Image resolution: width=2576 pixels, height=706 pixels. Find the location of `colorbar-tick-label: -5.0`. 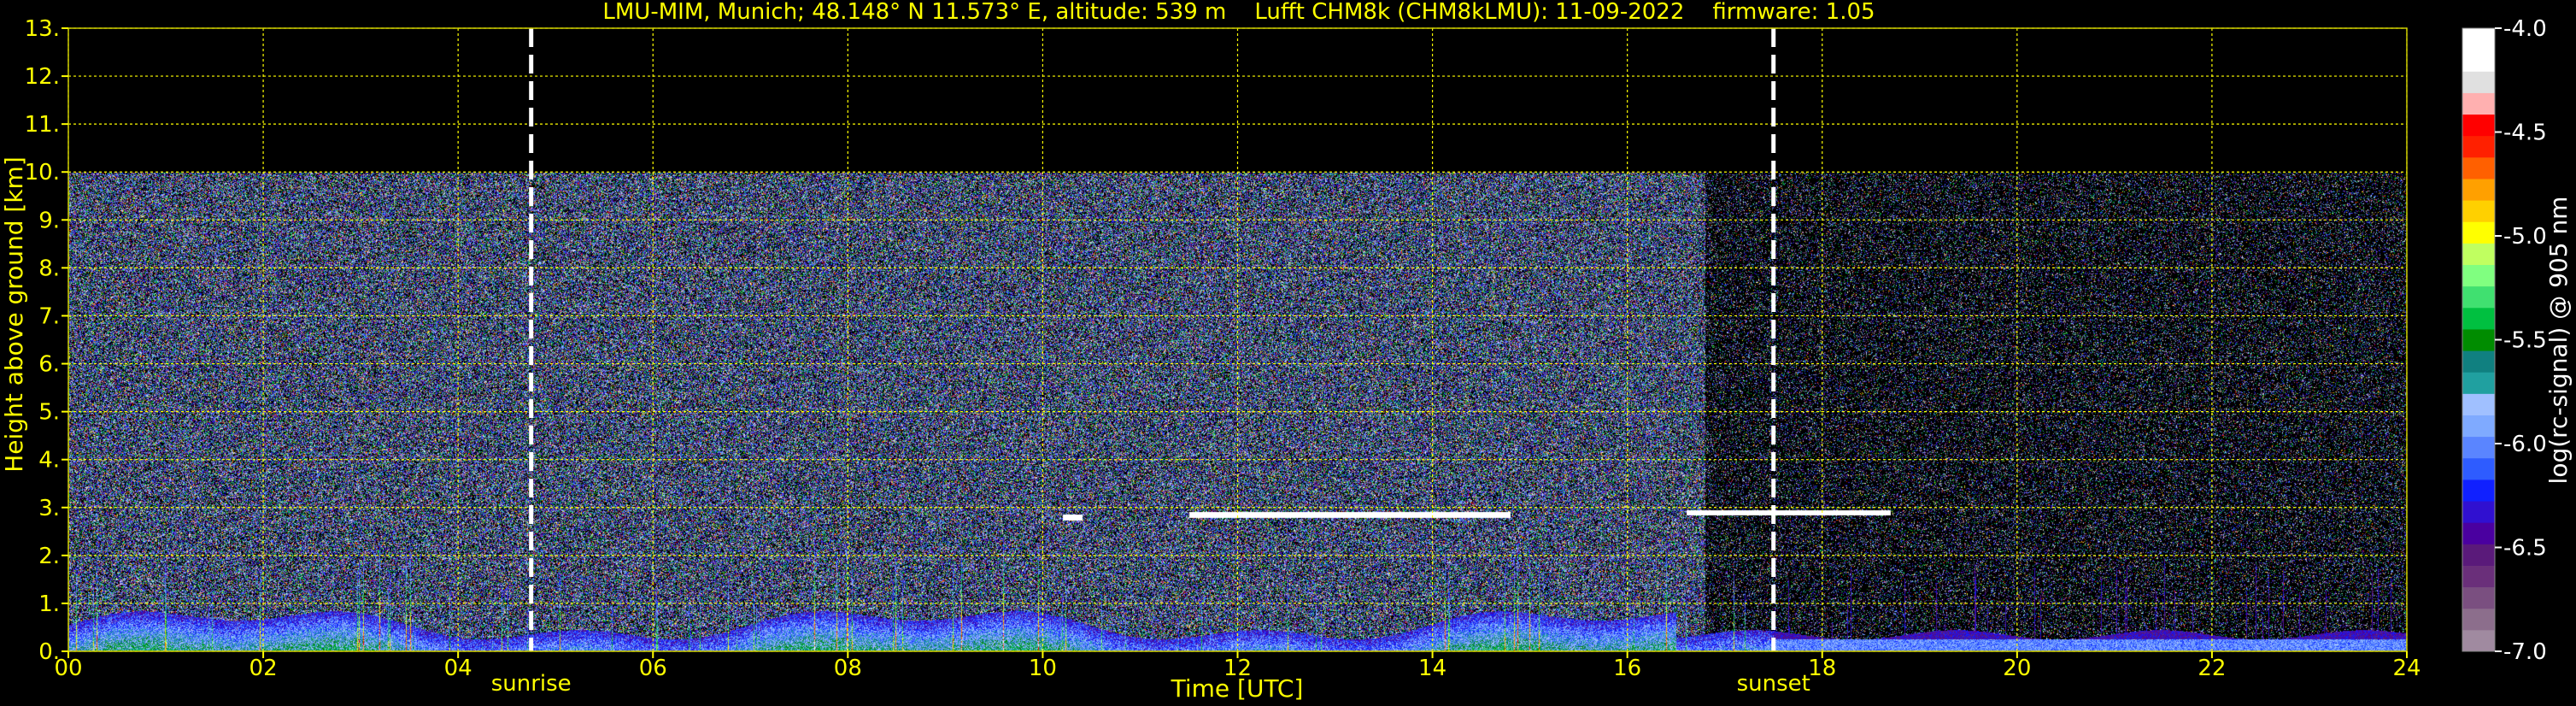

colorbar-tick-label: -5.0 is located at coordinates (2525, 237).